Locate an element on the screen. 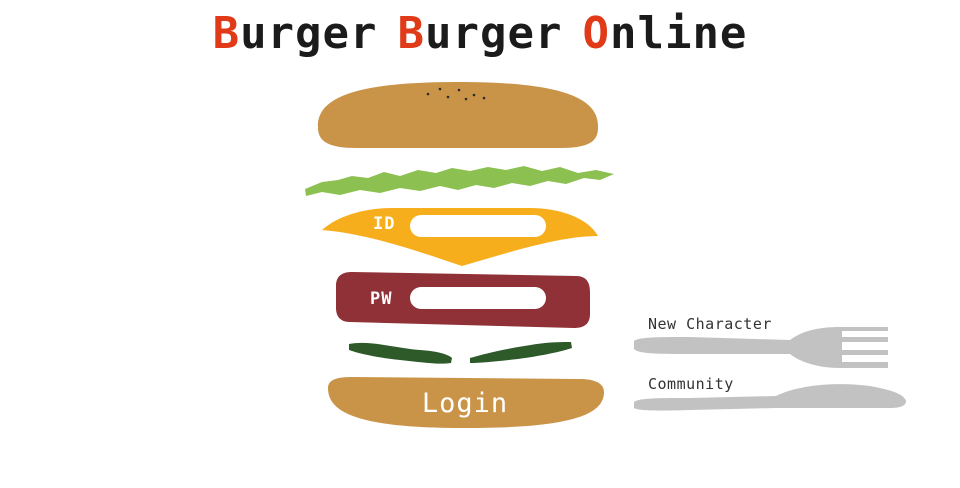 This screenshot has height=488, width=960. lettuce-icon is located at coordinates (459, 181).